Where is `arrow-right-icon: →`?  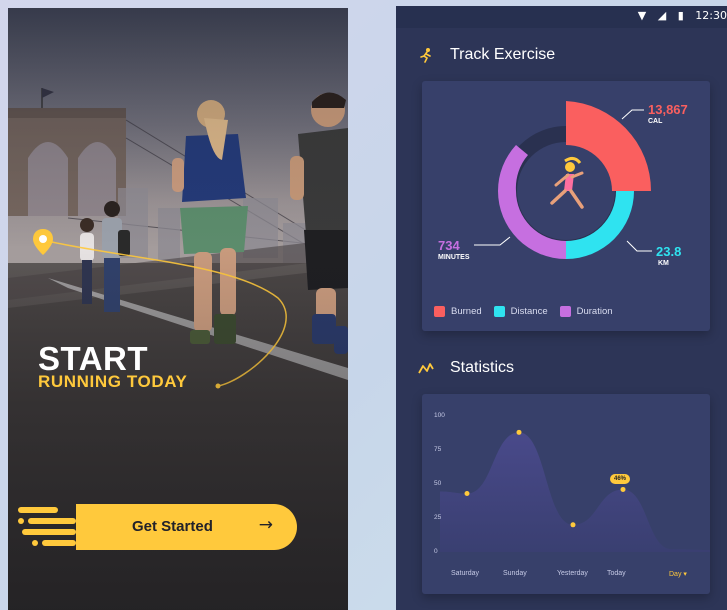
arrow-right-icon: → is located at coordinates (265, 525).